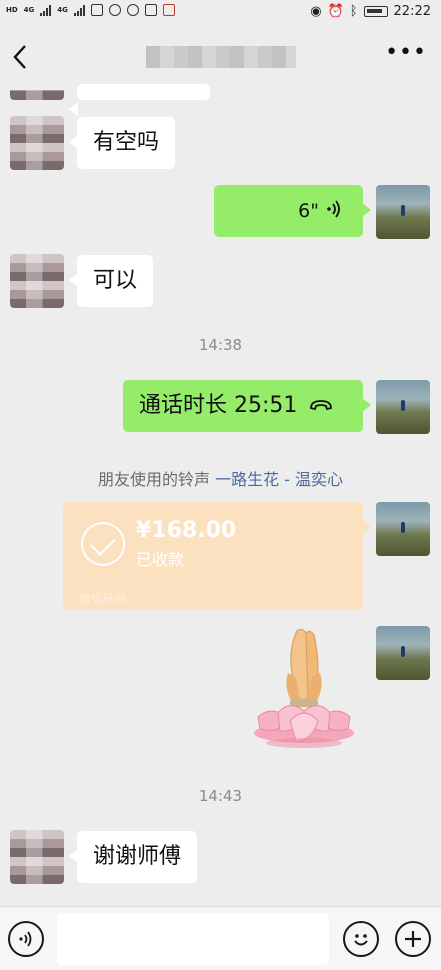  I want to click on message-bubble: 可以, so click(111, 281).